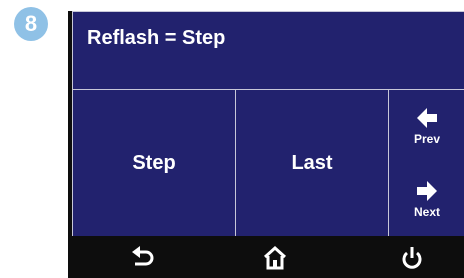  I want to click on step-button-label: Step, so click(154, 163).